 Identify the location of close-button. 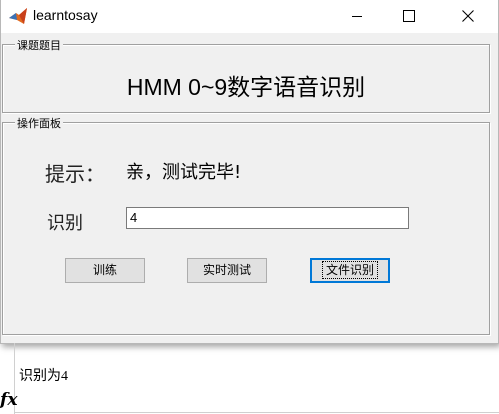
(469, 16).